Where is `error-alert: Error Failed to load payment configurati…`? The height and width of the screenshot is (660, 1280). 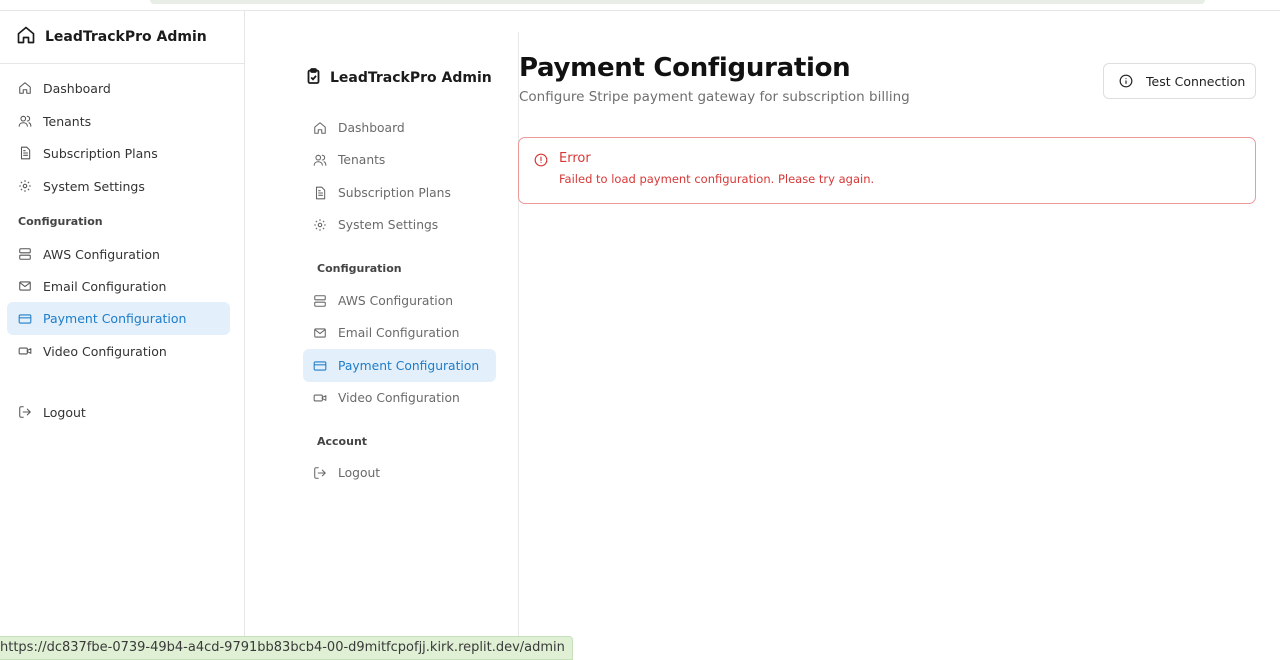
error-alert: Error Failed to load payment configurati… is located at coordinates (887, 170).